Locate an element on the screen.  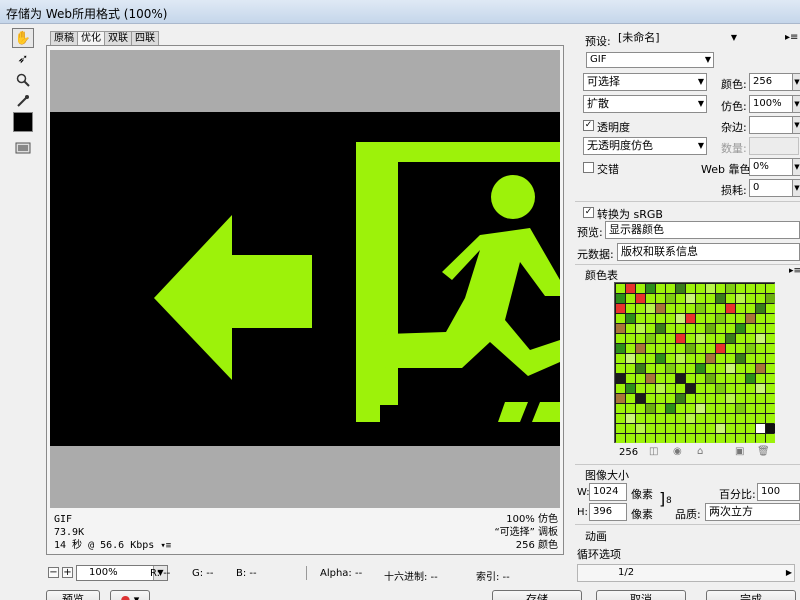
preview-select: 显示器颜色 is located at coordinates (702, 230).